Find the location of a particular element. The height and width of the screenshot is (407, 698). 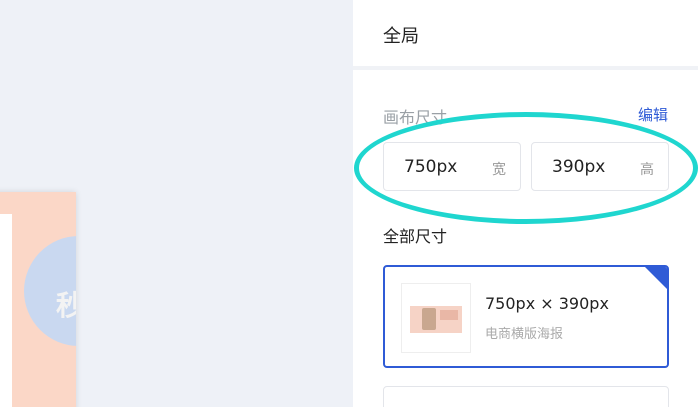

panel-header: 全局 is located at coordinates (525, 35).